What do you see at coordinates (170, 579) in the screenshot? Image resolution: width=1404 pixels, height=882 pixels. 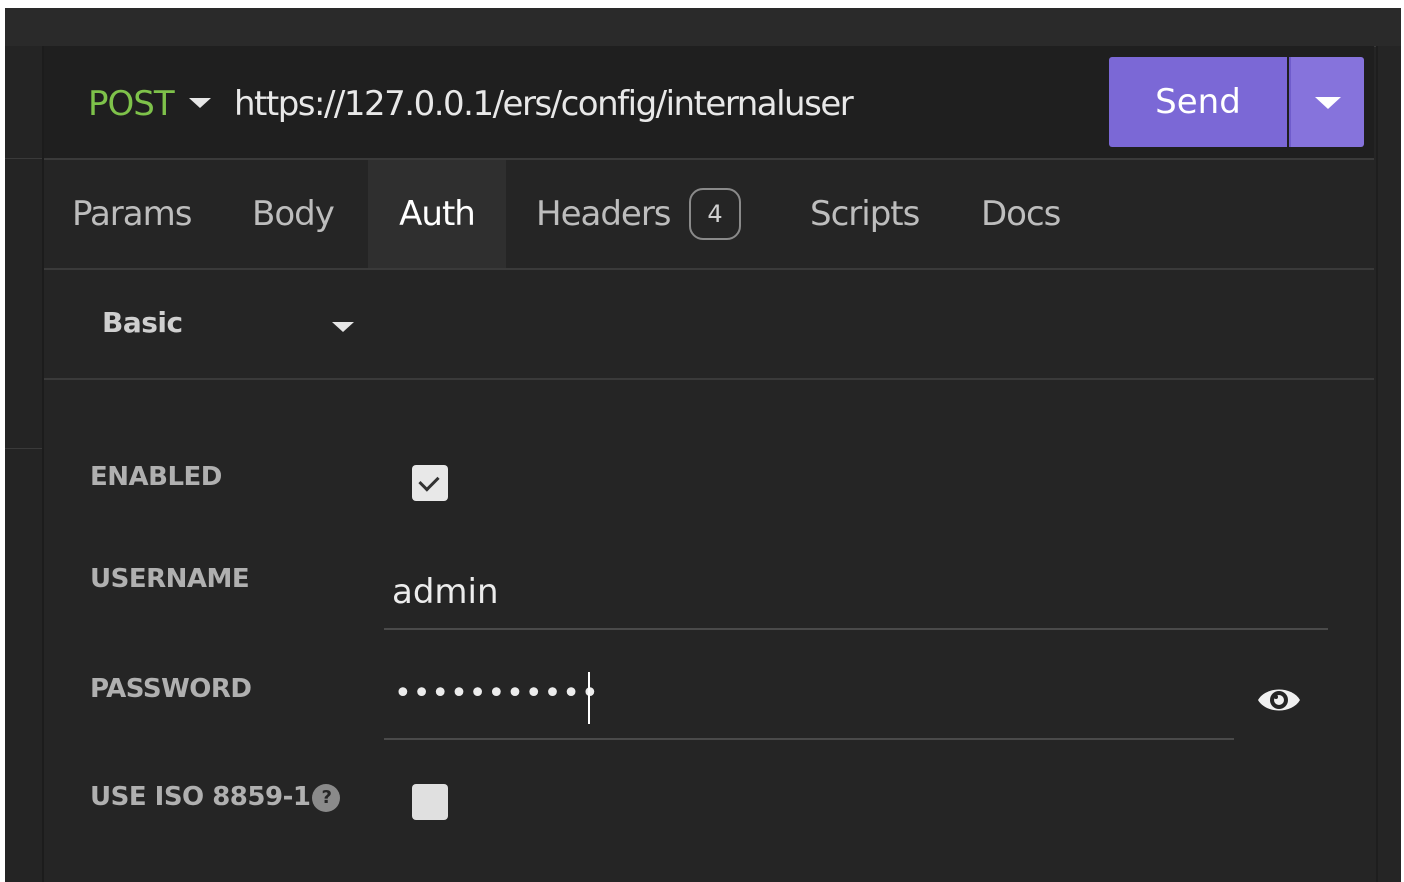 I see `username-label: USERNAME` at bounding box center [170, 579].